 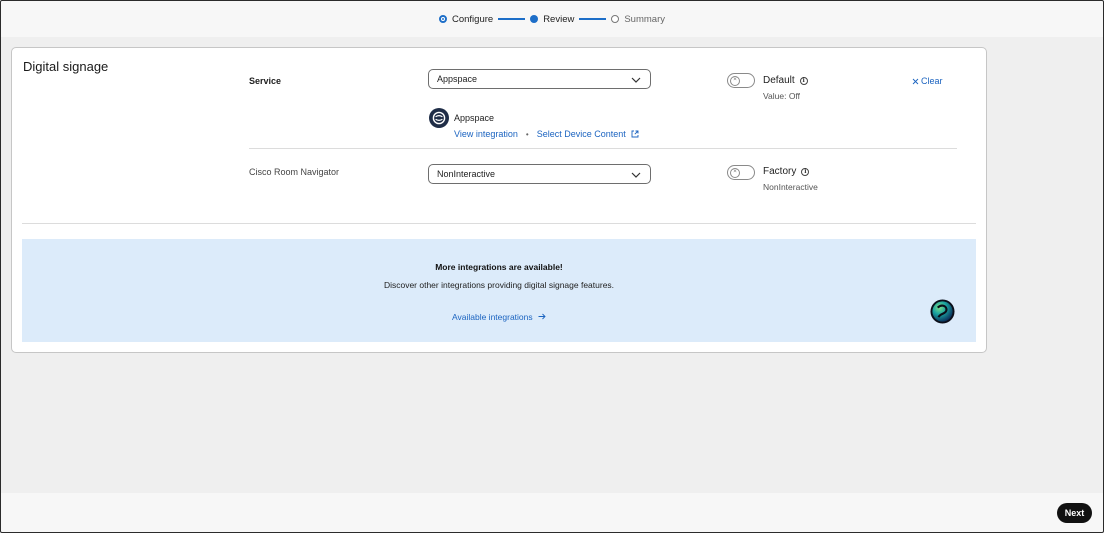 What do you see at coordinates (779, 80) in the screenshot?
I see `default-toggle-label: Default` at bounding box center [779, 80].